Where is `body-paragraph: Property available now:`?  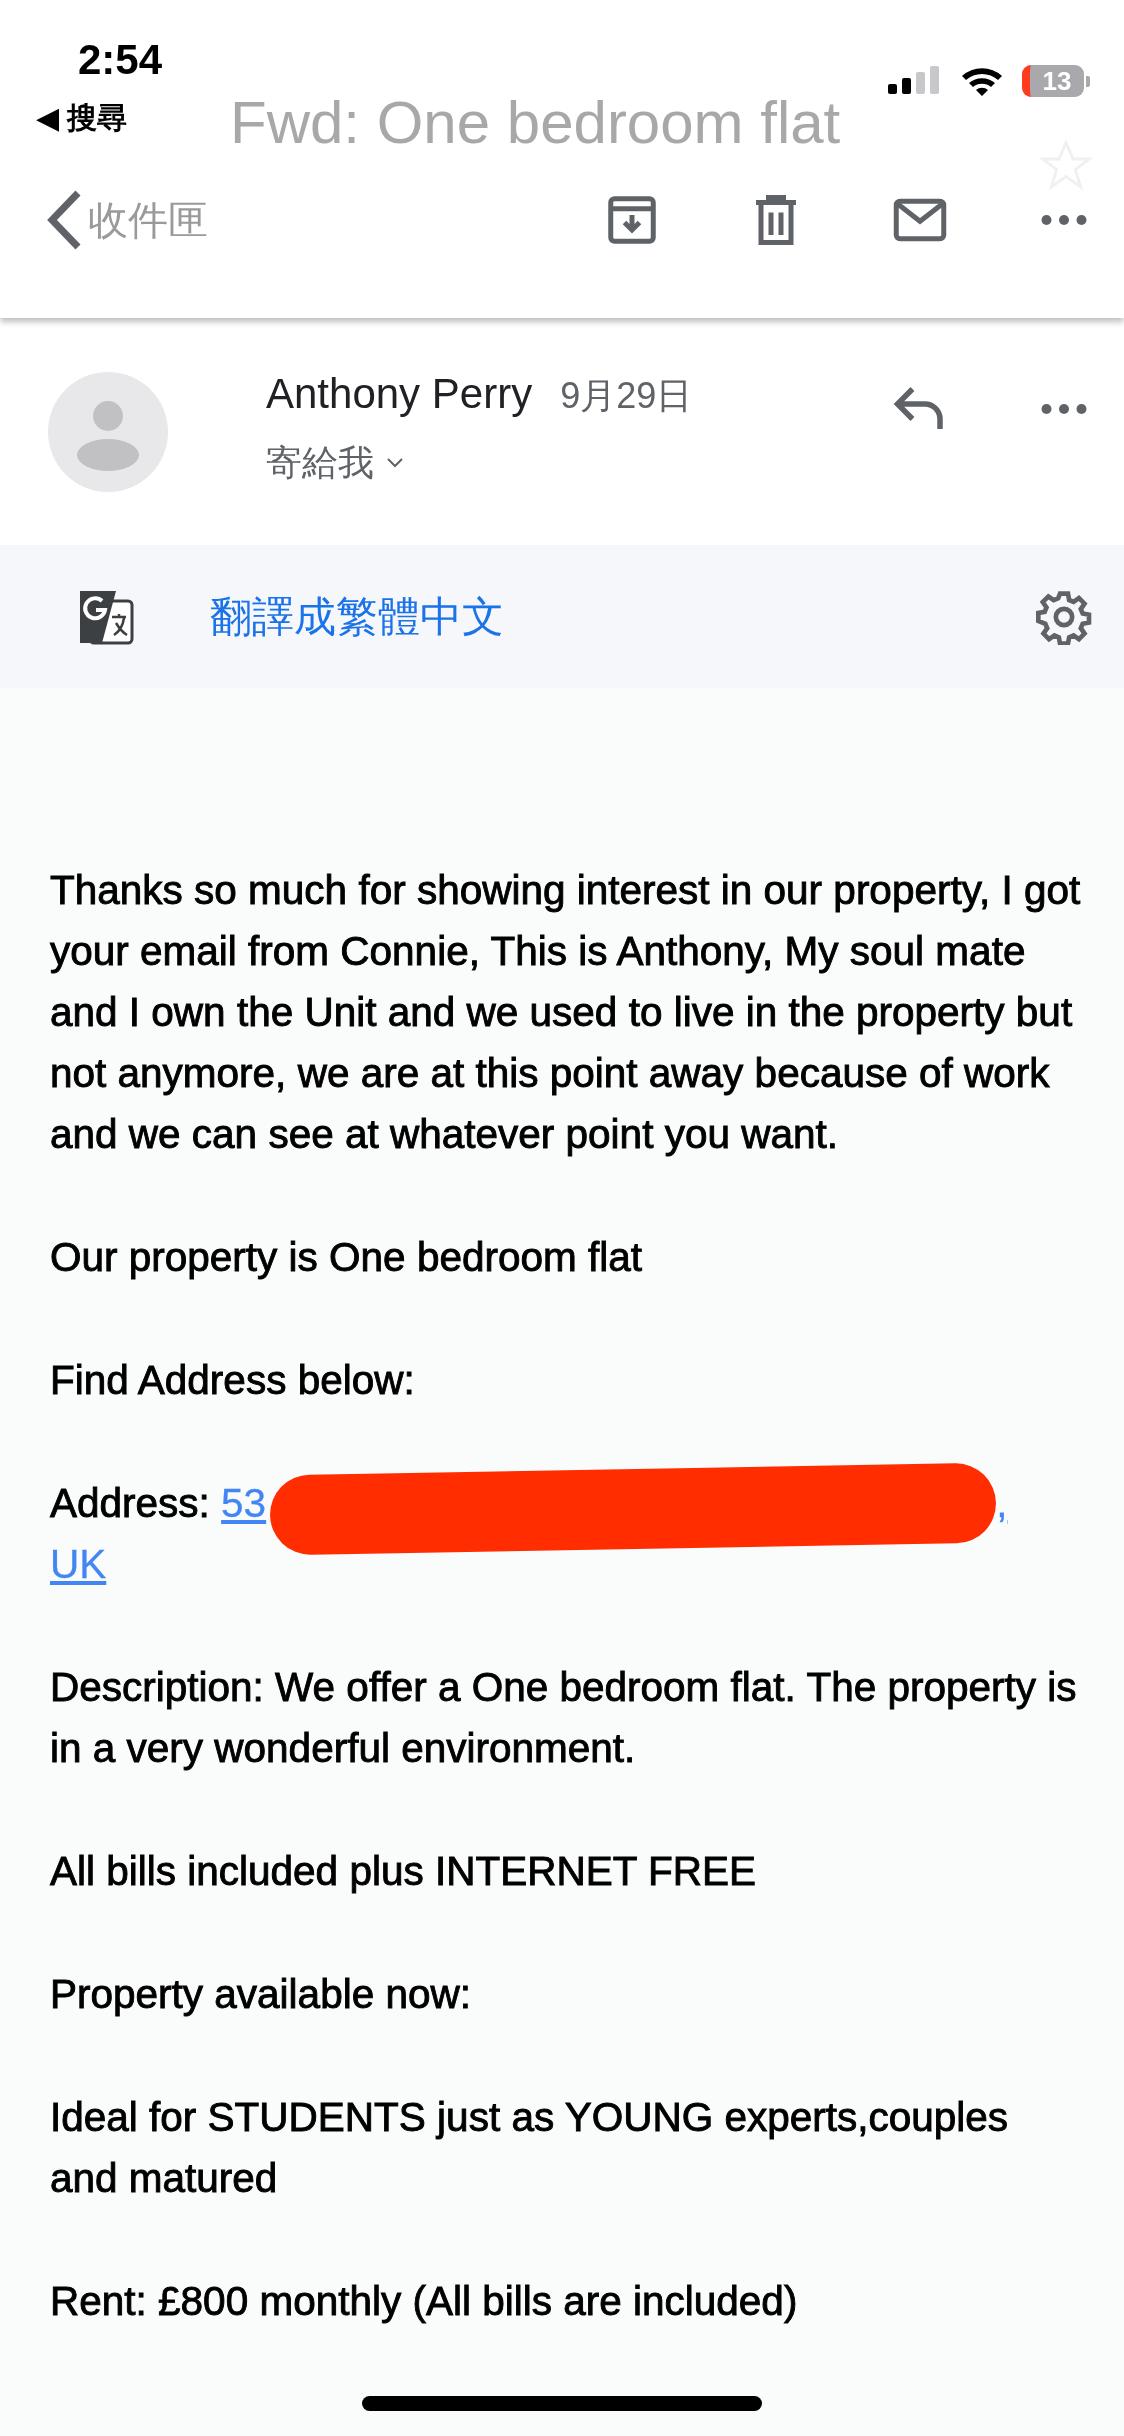 body-paragraph: Property available now: is located at coordinates (261, 1994).